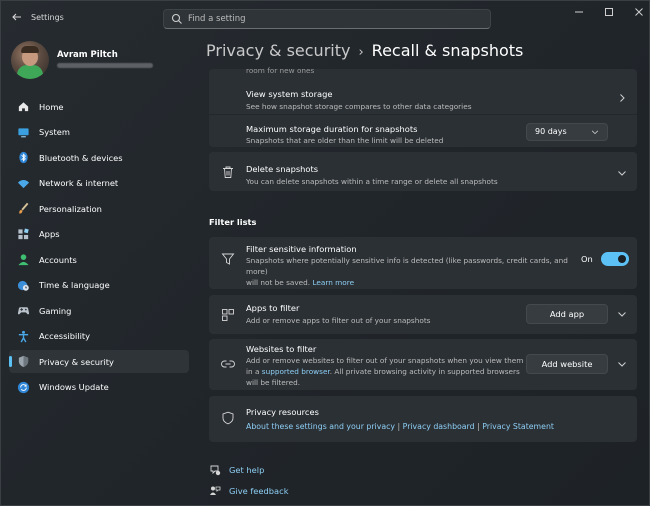 Image resolution: width=650 pixels, height=506 pixels. What do you see at coordinates (233, 222) in the screenshot?
I see `section-label-filter-lists: Filter lists` at bounding box center [233, 222].